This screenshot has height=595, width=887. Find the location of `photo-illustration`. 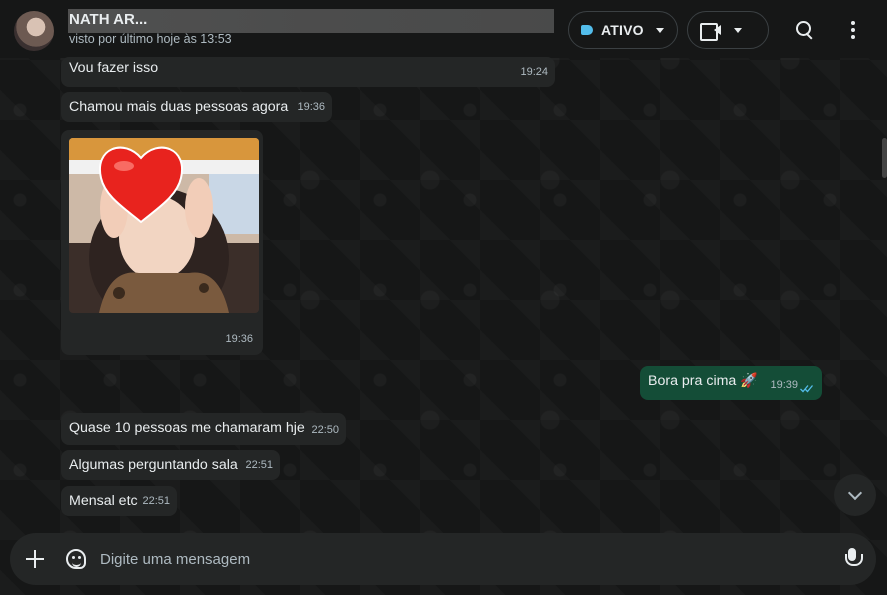

photo-illustration is located at coordinates (164, 225).